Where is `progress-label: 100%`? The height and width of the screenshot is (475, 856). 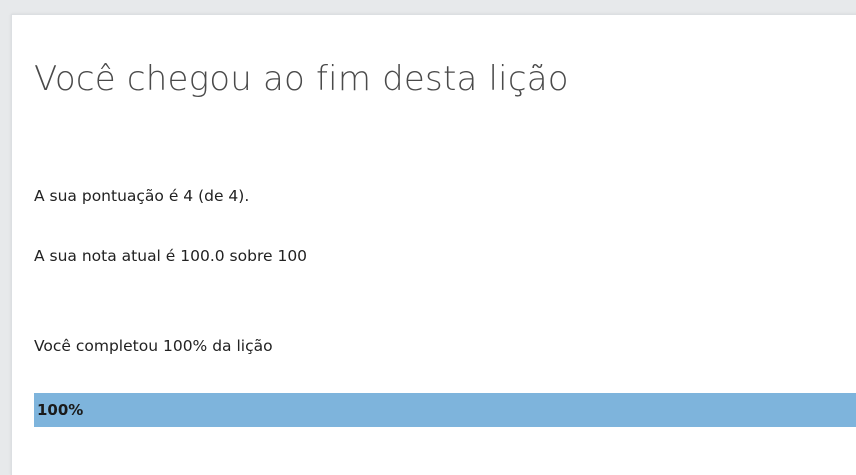
progress-label: 100% is located at coordinates (60, 410).